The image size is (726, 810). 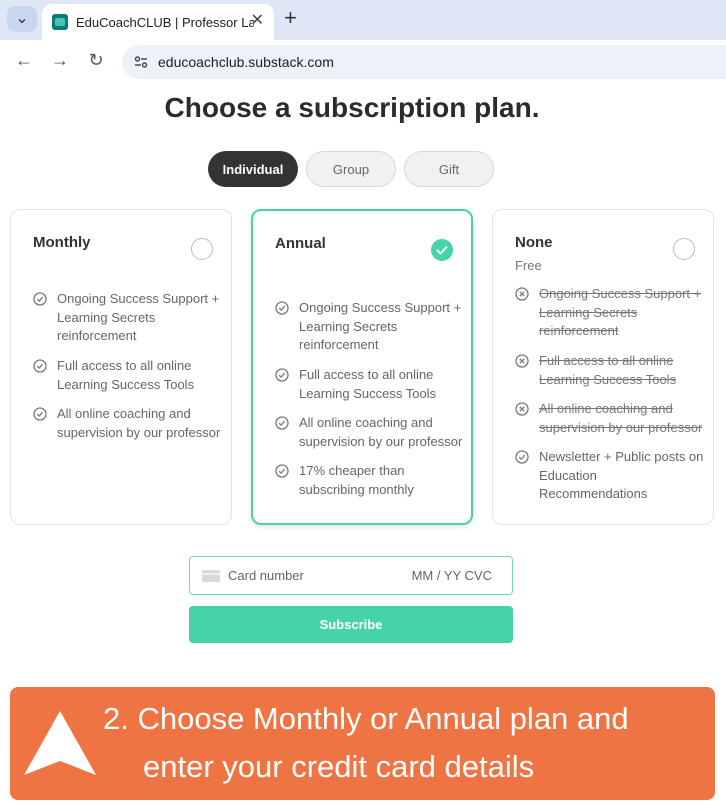 What do you see at coordinates (24, 60) in the screenshot?
I see `back-arrow-icon: ←` at bounding box center [24, 60].